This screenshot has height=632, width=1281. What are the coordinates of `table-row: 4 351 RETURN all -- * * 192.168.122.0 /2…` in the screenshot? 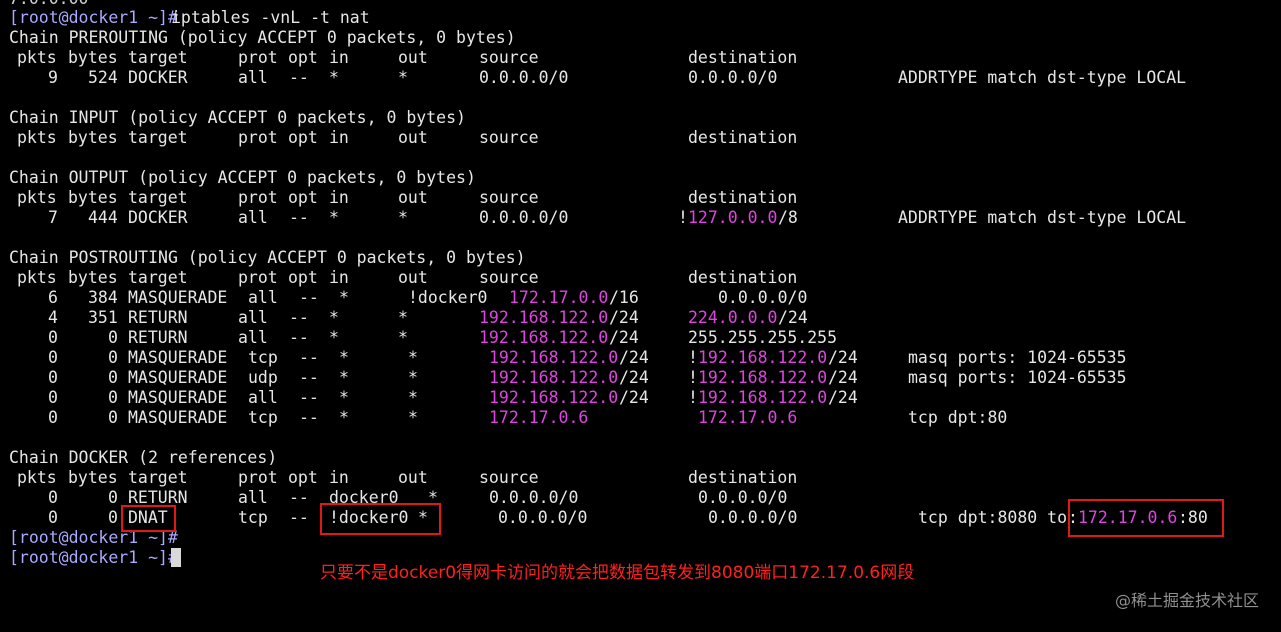 It's located at (408, 318).